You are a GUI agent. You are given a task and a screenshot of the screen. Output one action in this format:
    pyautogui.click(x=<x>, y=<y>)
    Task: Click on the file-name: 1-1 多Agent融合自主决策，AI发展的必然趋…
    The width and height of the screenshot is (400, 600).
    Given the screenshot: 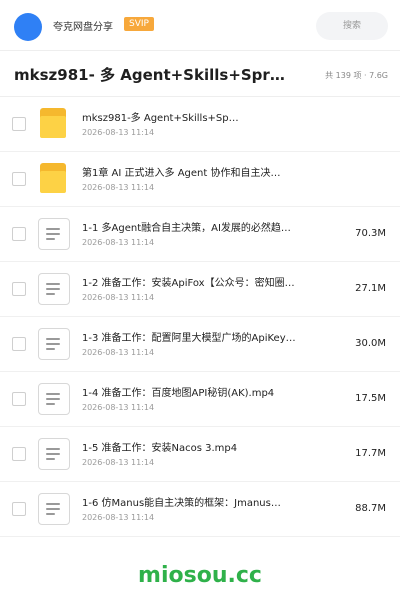 What is the action you would take?
    pyautogui.click(x=186, y=228)
    